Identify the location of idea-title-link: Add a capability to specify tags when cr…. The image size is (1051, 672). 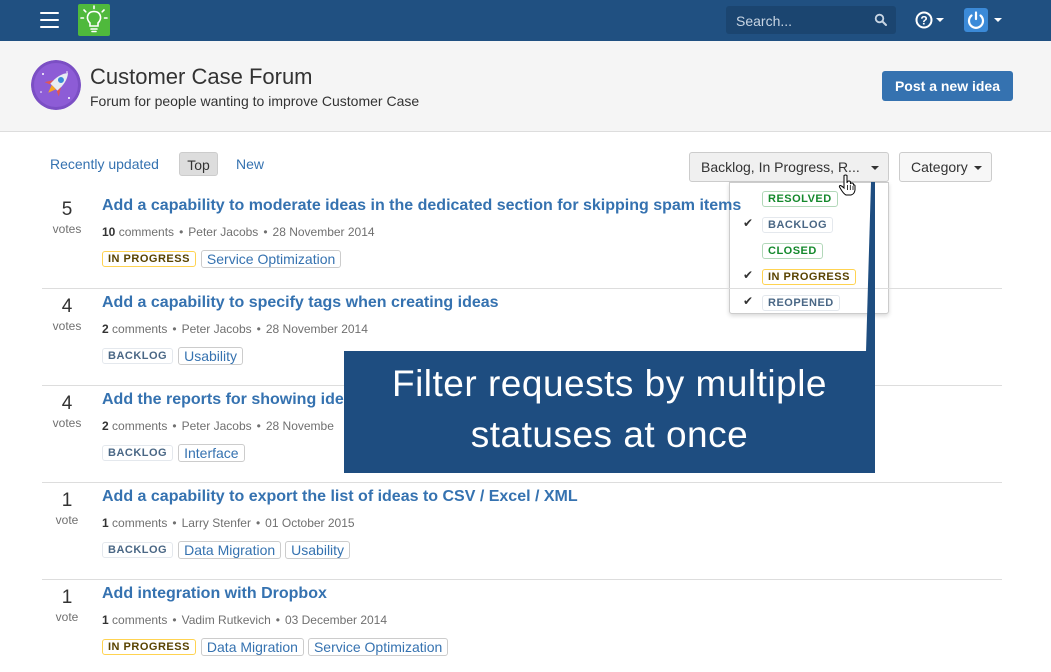
(300, 303).